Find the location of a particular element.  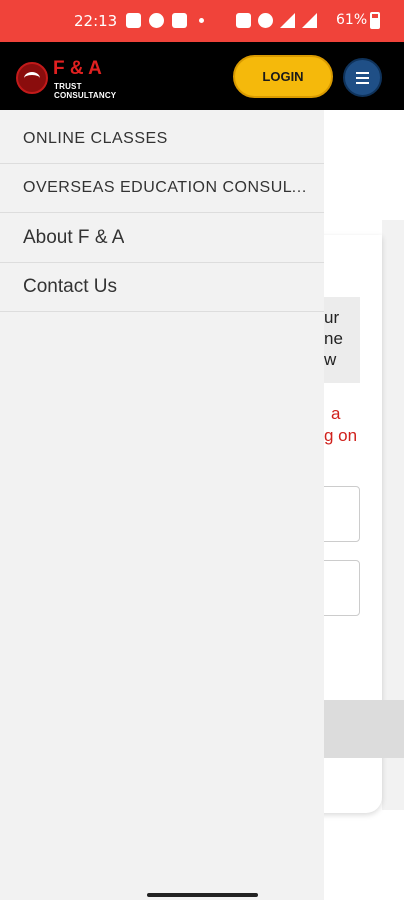

info-text-line-1: ur is located at coordinates (332, 317).